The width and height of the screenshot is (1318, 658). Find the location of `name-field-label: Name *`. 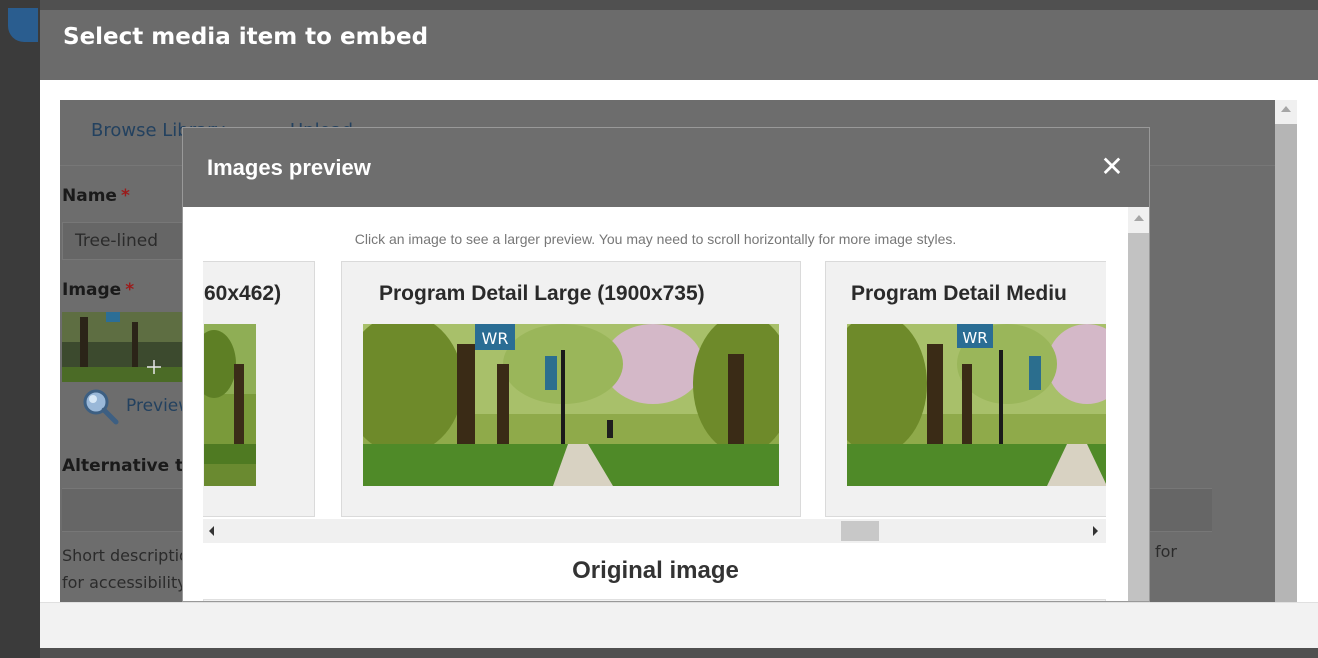

name-field-label: Name * is located at coordinates (96, 196).